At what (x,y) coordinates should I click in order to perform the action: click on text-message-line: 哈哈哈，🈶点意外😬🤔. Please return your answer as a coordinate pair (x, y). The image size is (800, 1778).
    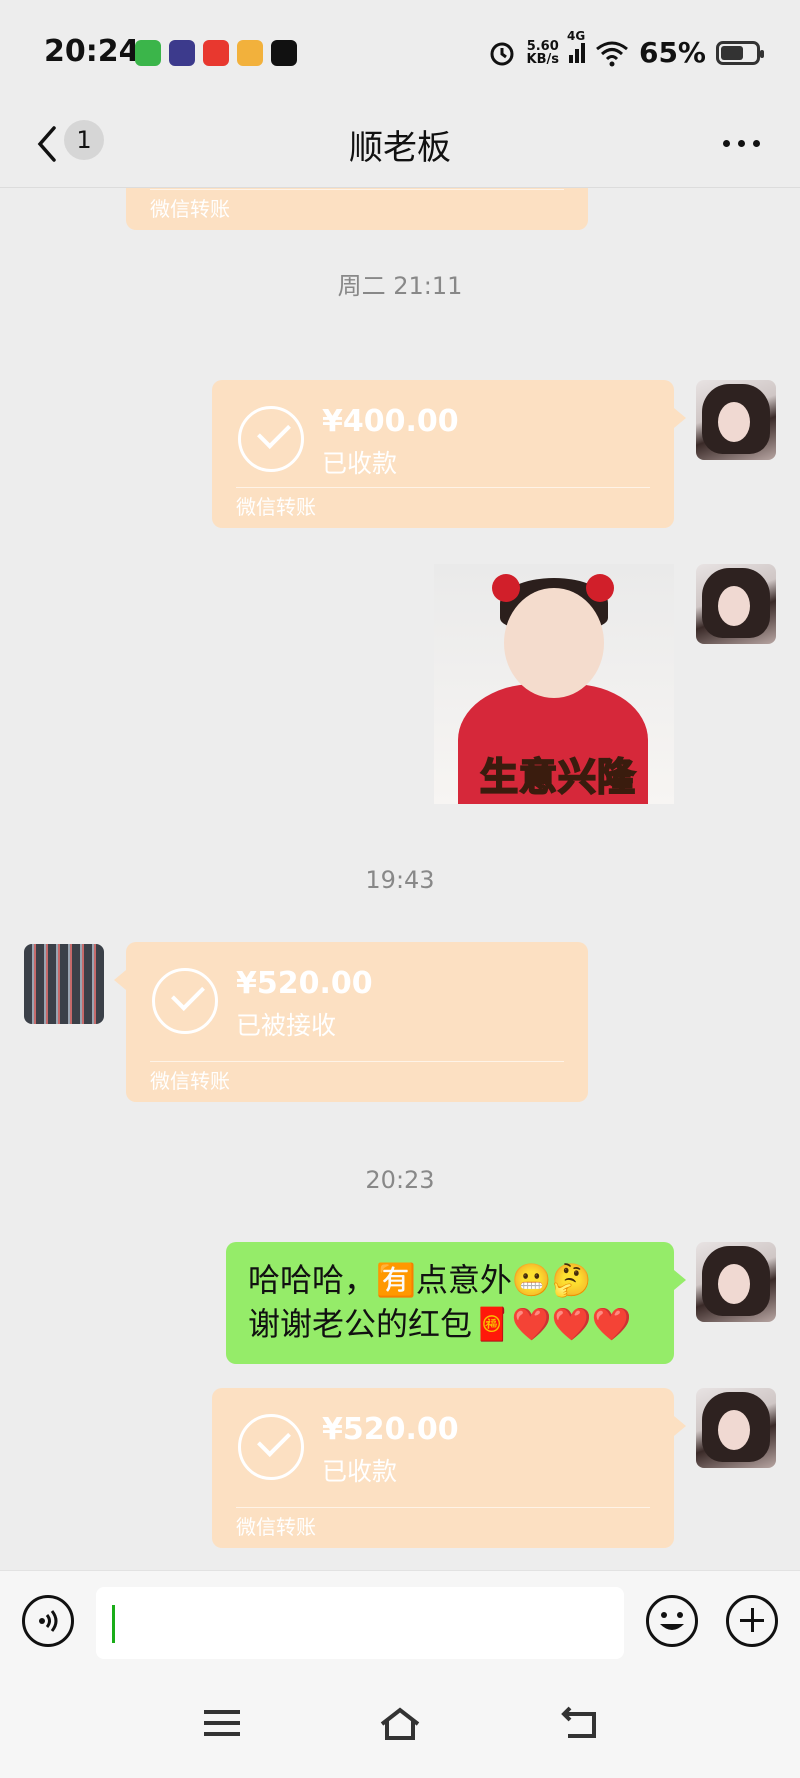
    Looking at the image, I should click on (420, 1280).